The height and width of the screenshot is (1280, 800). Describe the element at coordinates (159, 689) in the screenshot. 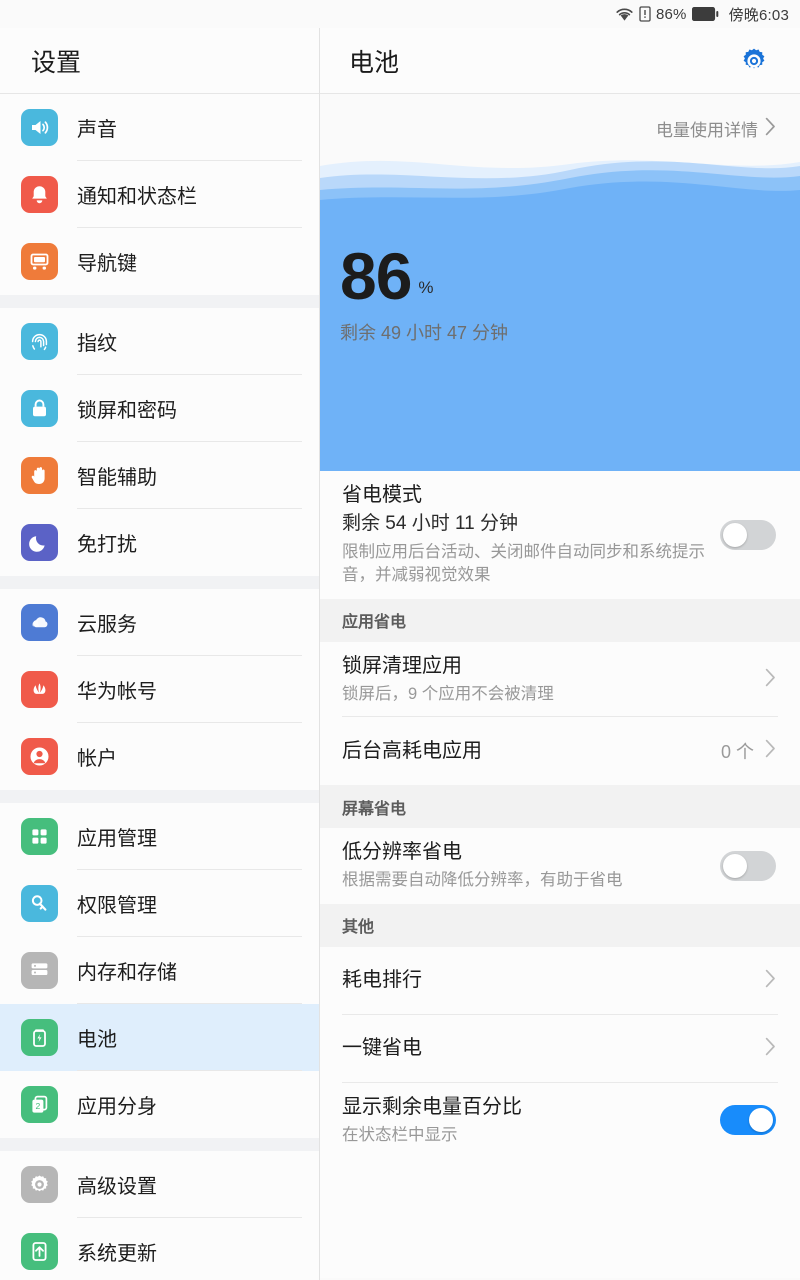

I see `sidebar-item-huawei-logo: 华为帐号` at that location.